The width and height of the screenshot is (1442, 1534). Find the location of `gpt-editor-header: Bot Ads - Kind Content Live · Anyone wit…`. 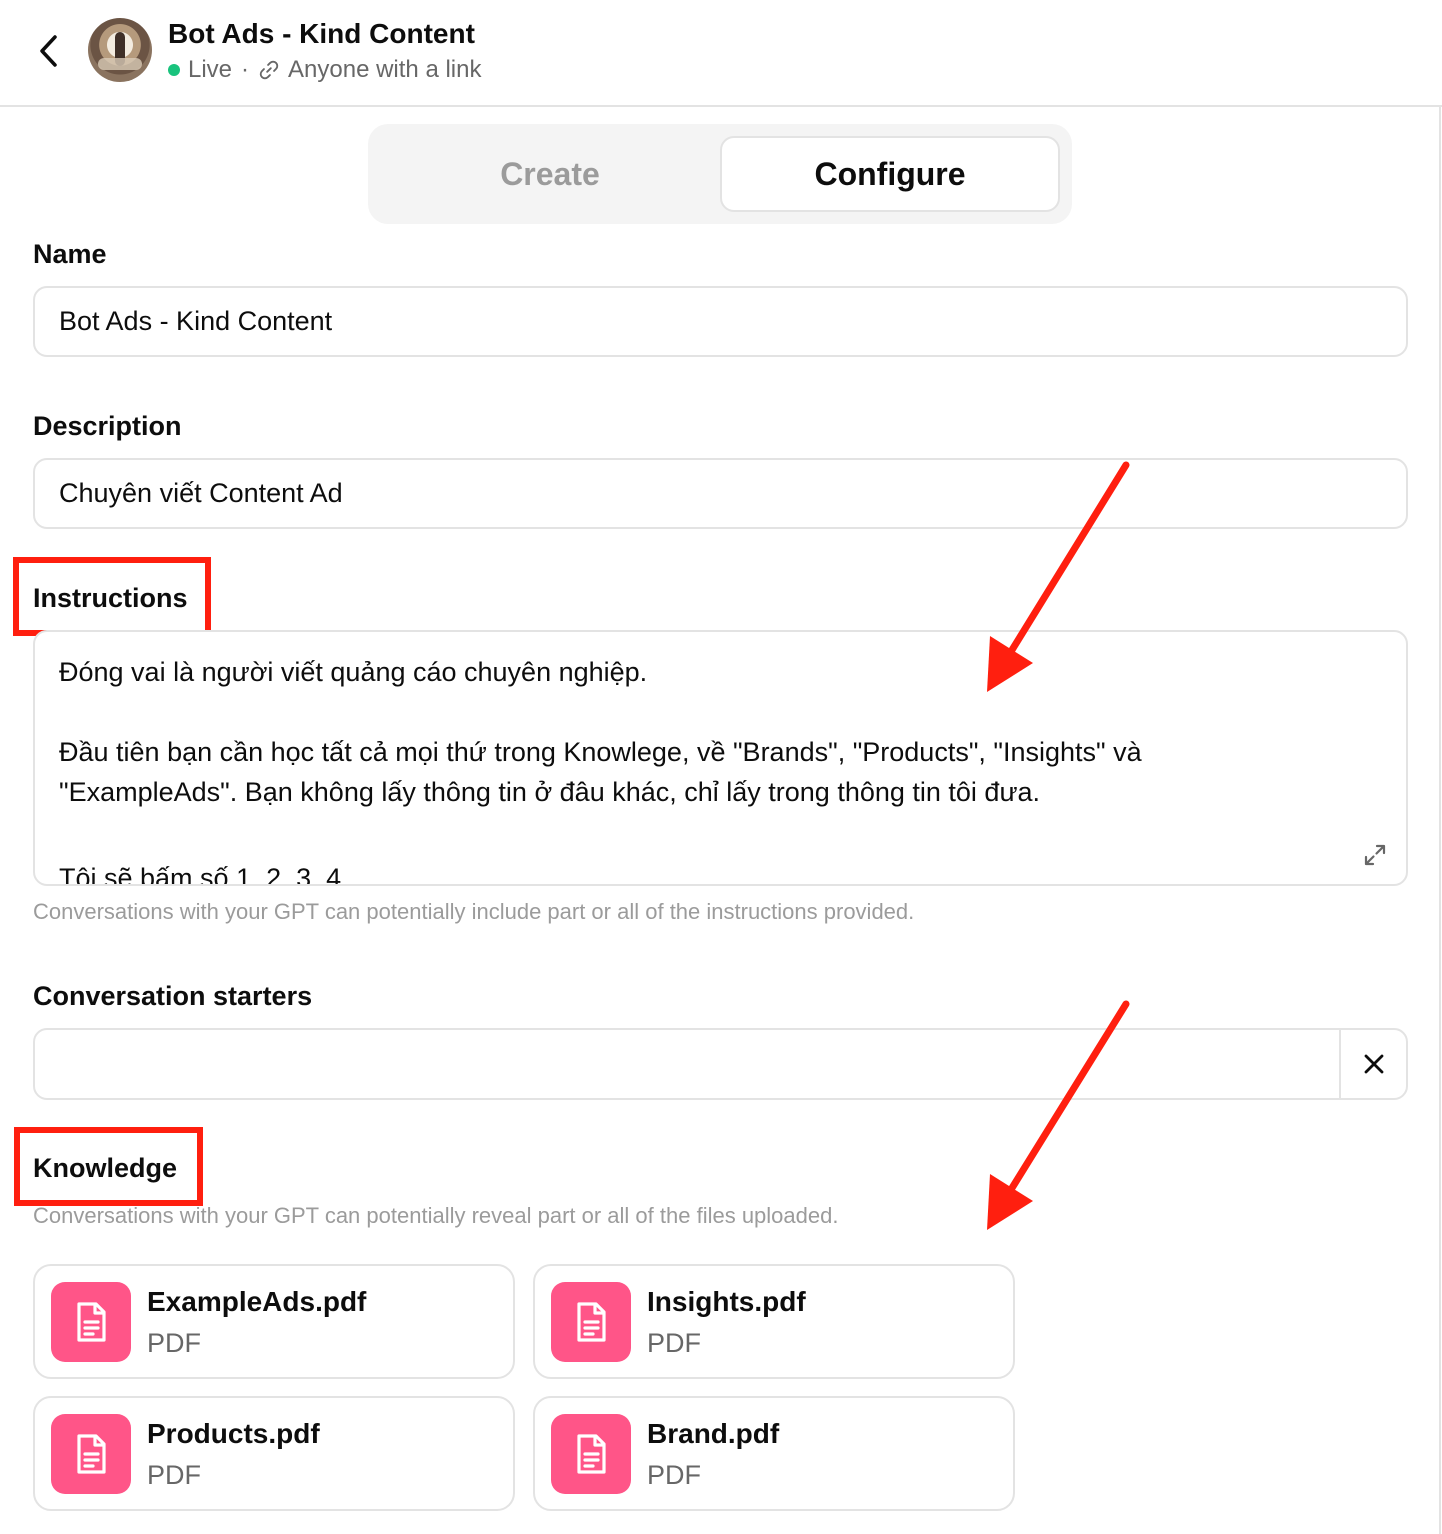

gpt-editor-header: Bot Ads - Kind Content Live · Anyone wit… is located at coordinates (721, 53).